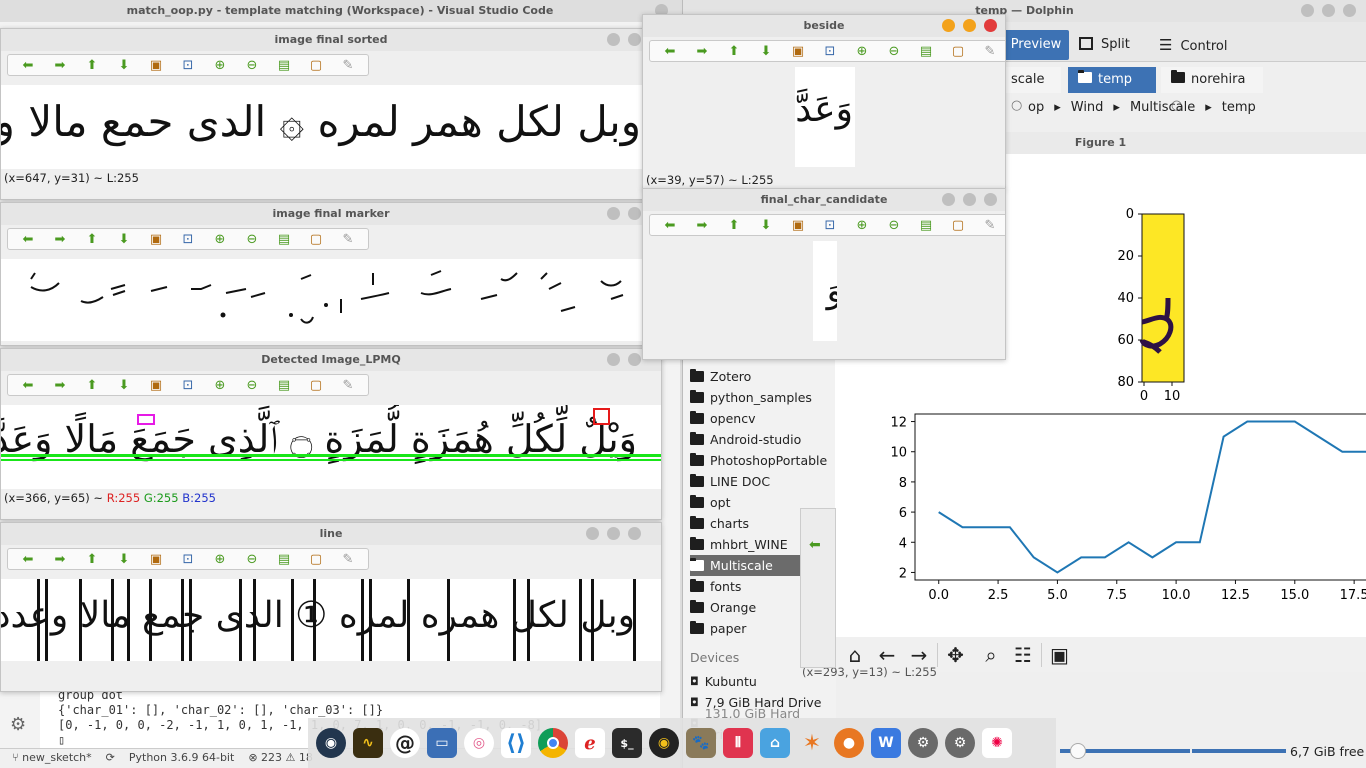 This screenshot has height=768, width=1366. I want to click on home-icon: ⌂, so click(855, 655).